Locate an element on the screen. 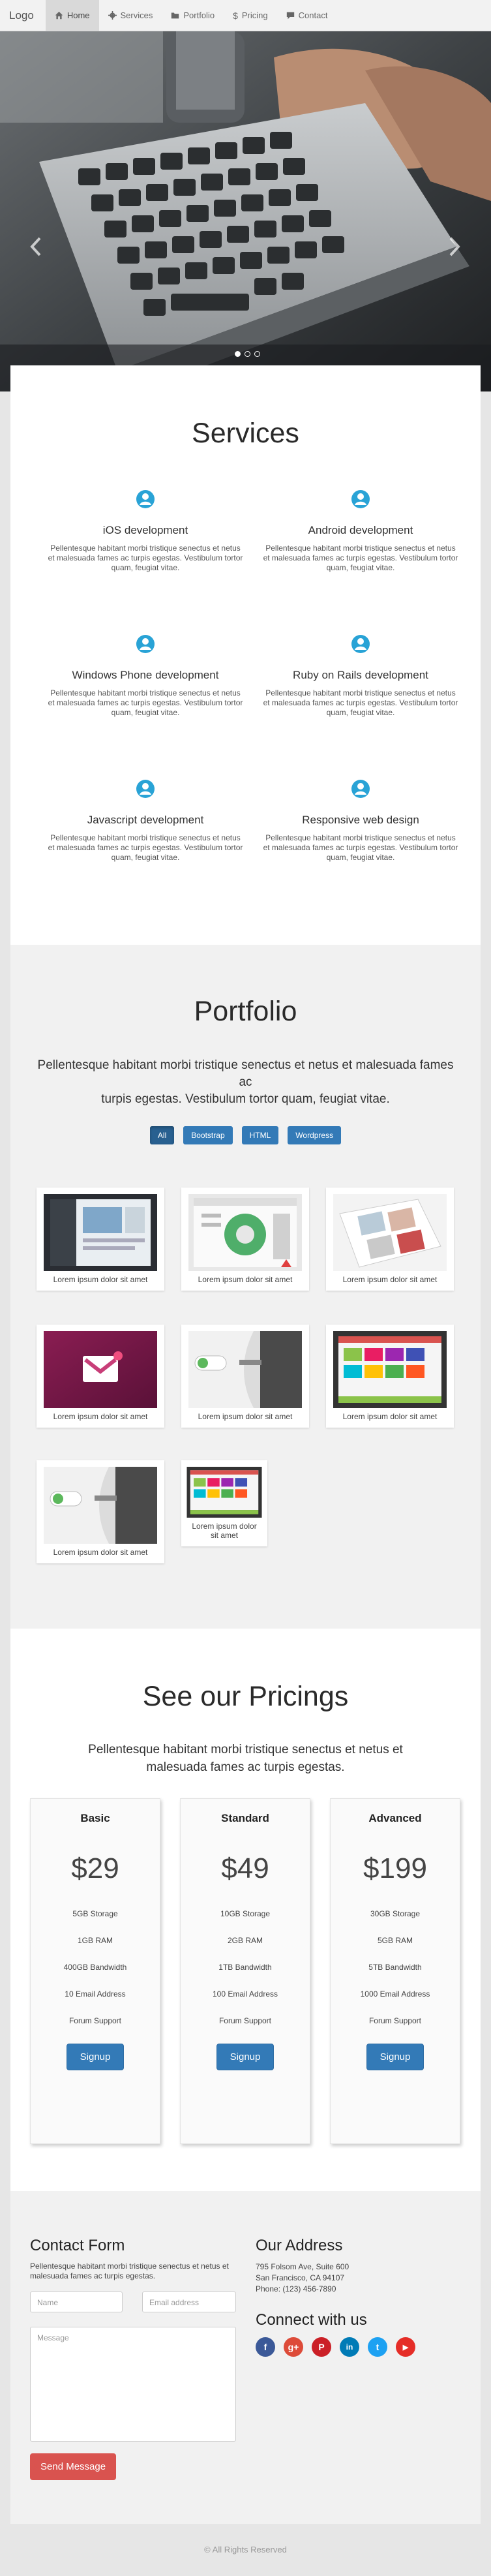 The width and height of the screenshot is (491, 2576). portfolio-filters: All Bootstrap HTML Wordpress is located at coordinates (245, 1135).